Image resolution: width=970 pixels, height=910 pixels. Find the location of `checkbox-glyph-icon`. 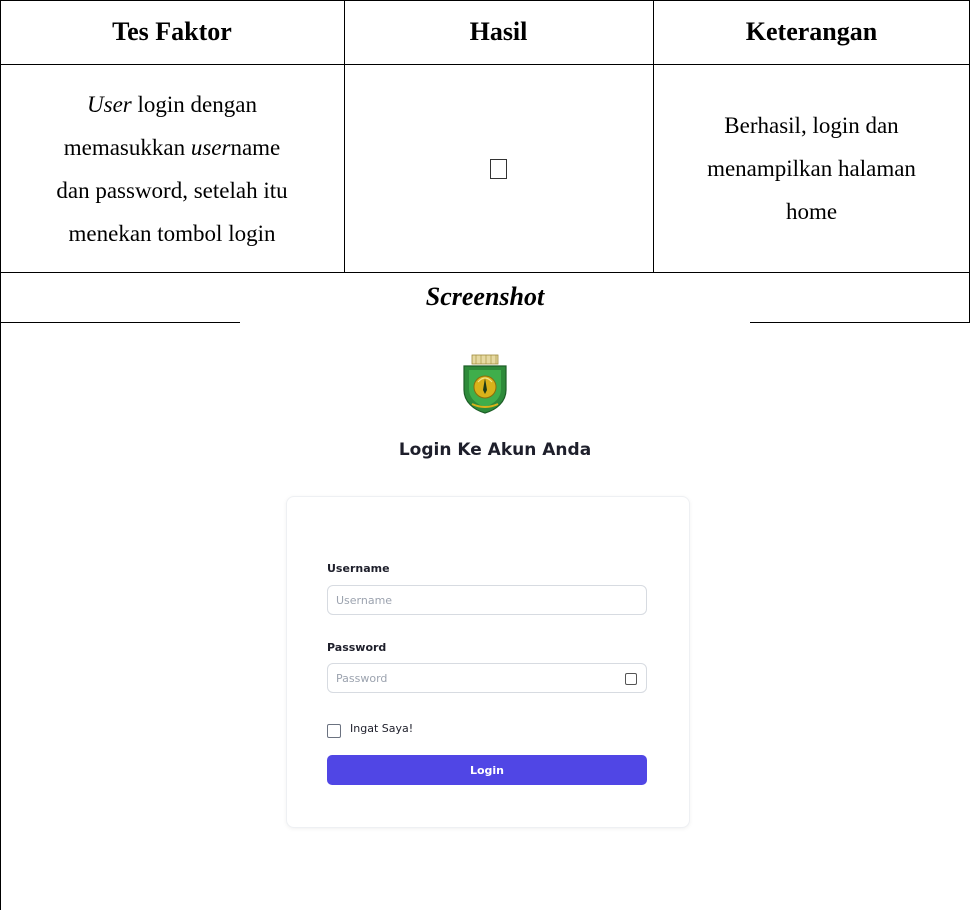

checkbox-glyph-icon is located at coordinates (498, 168).